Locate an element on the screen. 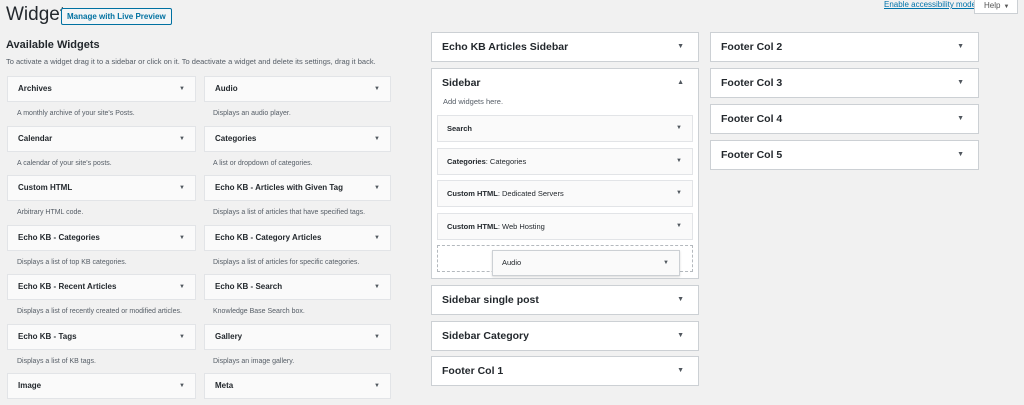 This screenshot has width=1024, height=405. area-title: Echo KB Articles Sidebar is located at coordinates (505, 47).